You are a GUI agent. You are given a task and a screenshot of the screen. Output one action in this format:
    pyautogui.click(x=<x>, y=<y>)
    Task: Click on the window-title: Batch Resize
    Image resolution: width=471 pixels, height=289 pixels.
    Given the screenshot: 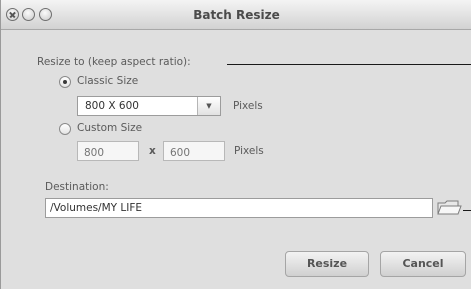 What is the action you would take?
    pyautogui.click(x=236, y=15)
    